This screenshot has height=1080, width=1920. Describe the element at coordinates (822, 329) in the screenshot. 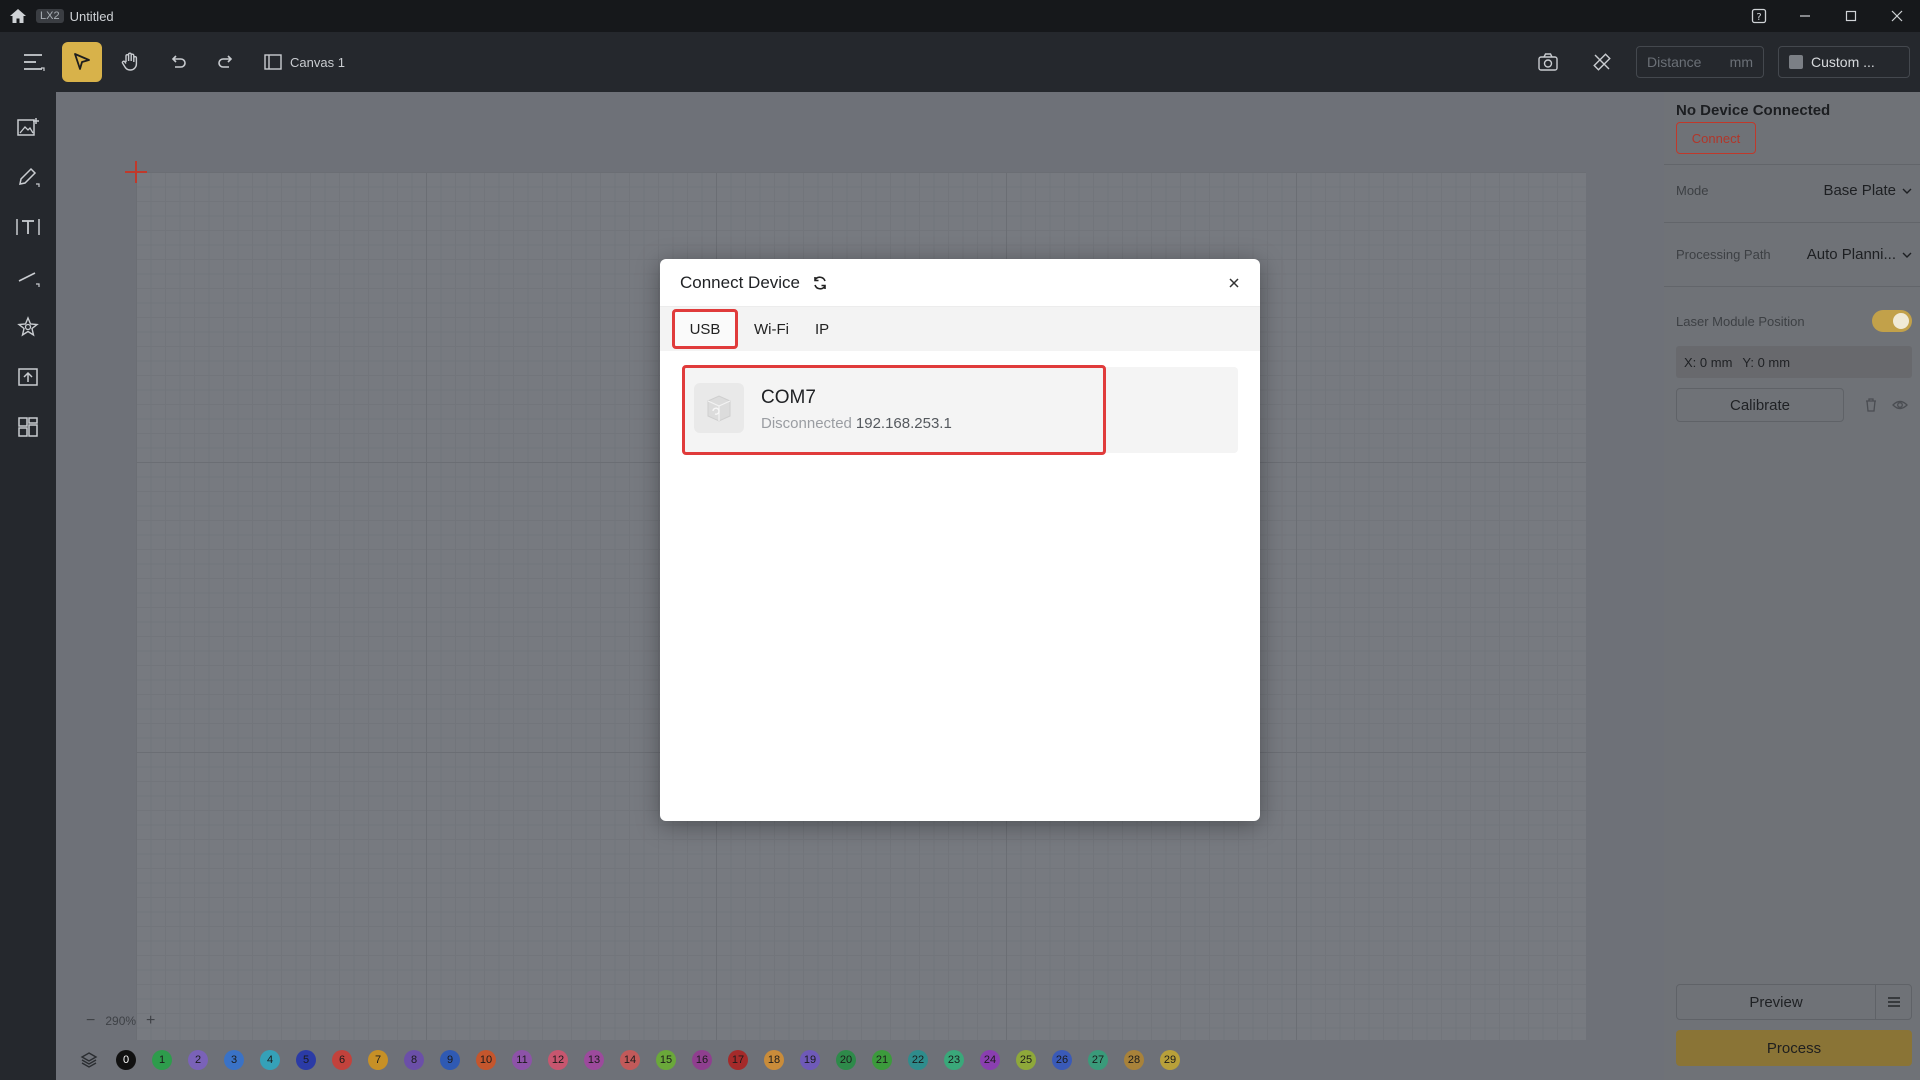

I see `tab-ip: IP` at that location.